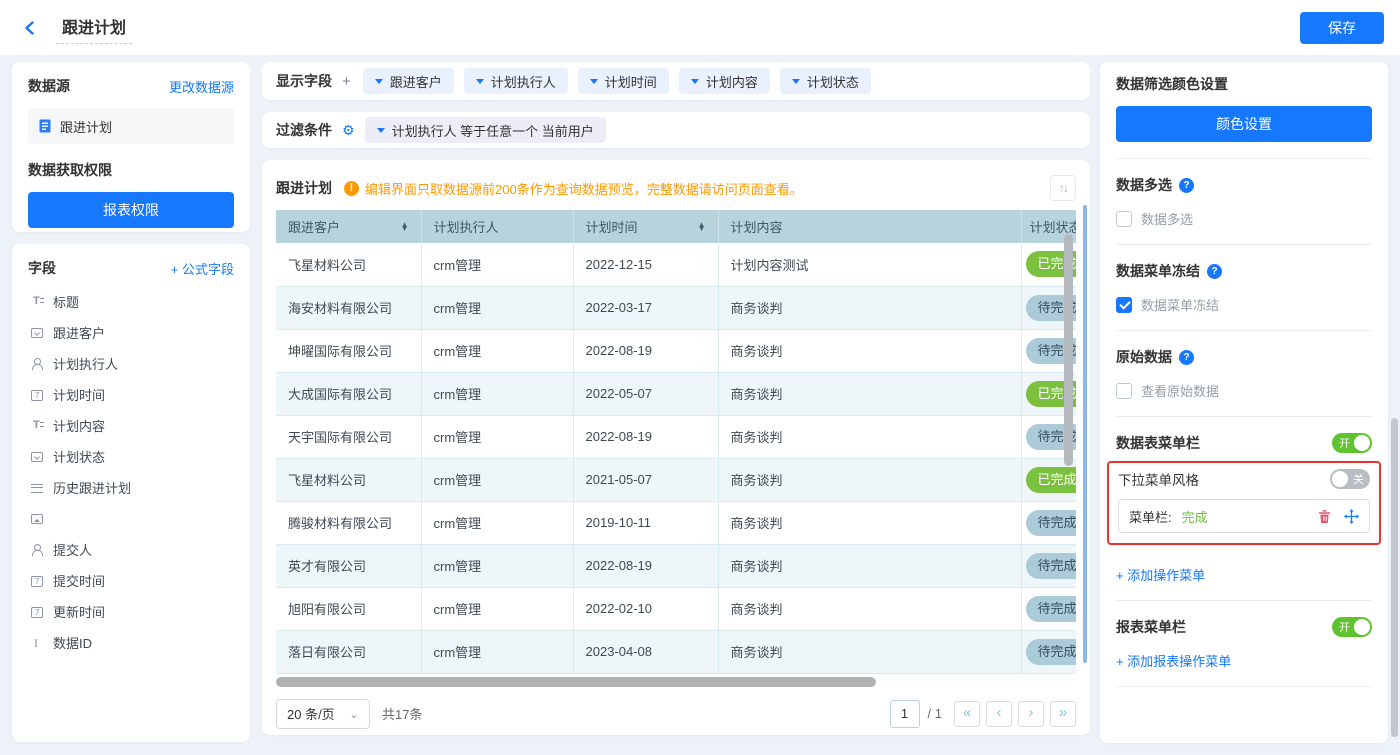  What do you see at coordinates (1063, 188) in the screenshot?
I see `sort-order-button: ↑↓` at bounding box center [1063, 188].